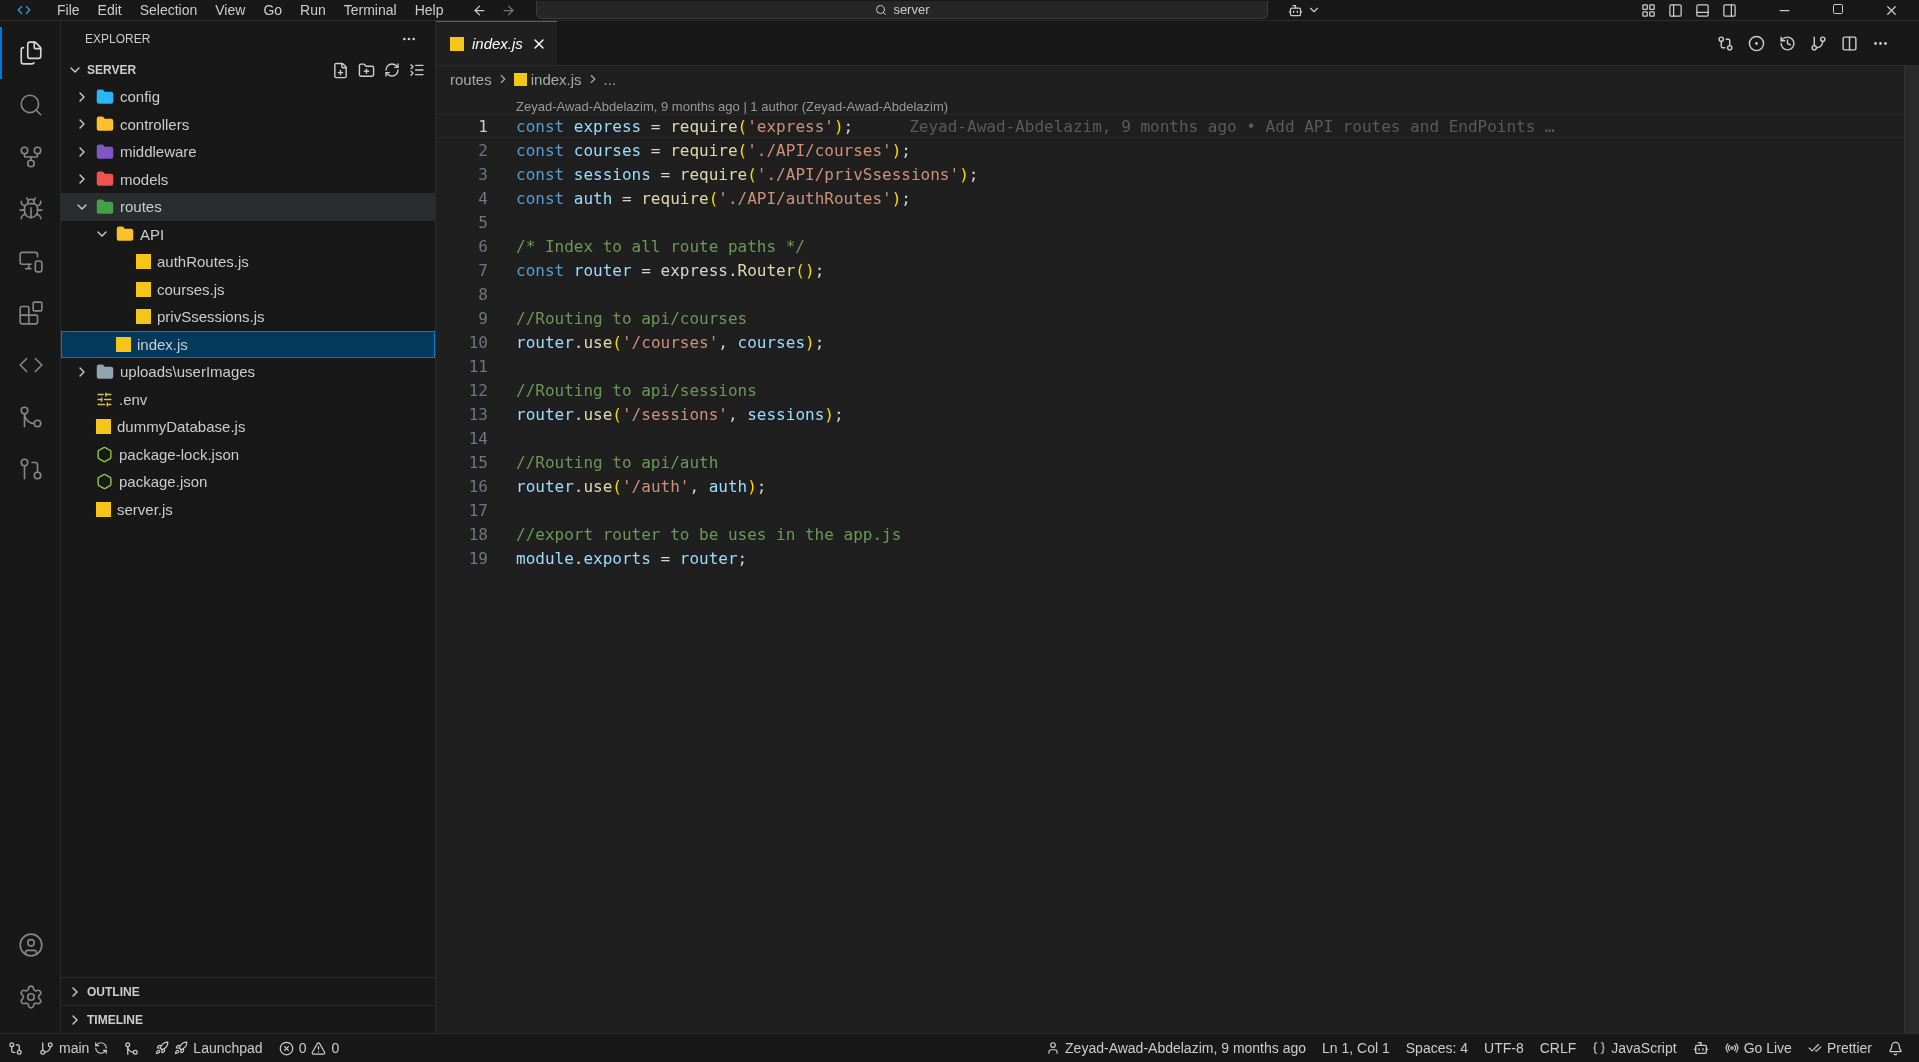  What do you see at coordinates (1356, 1048) in the screenshot?
I see `status-item: Ln 1, Col 1` at bounding box center [1356, 1048].